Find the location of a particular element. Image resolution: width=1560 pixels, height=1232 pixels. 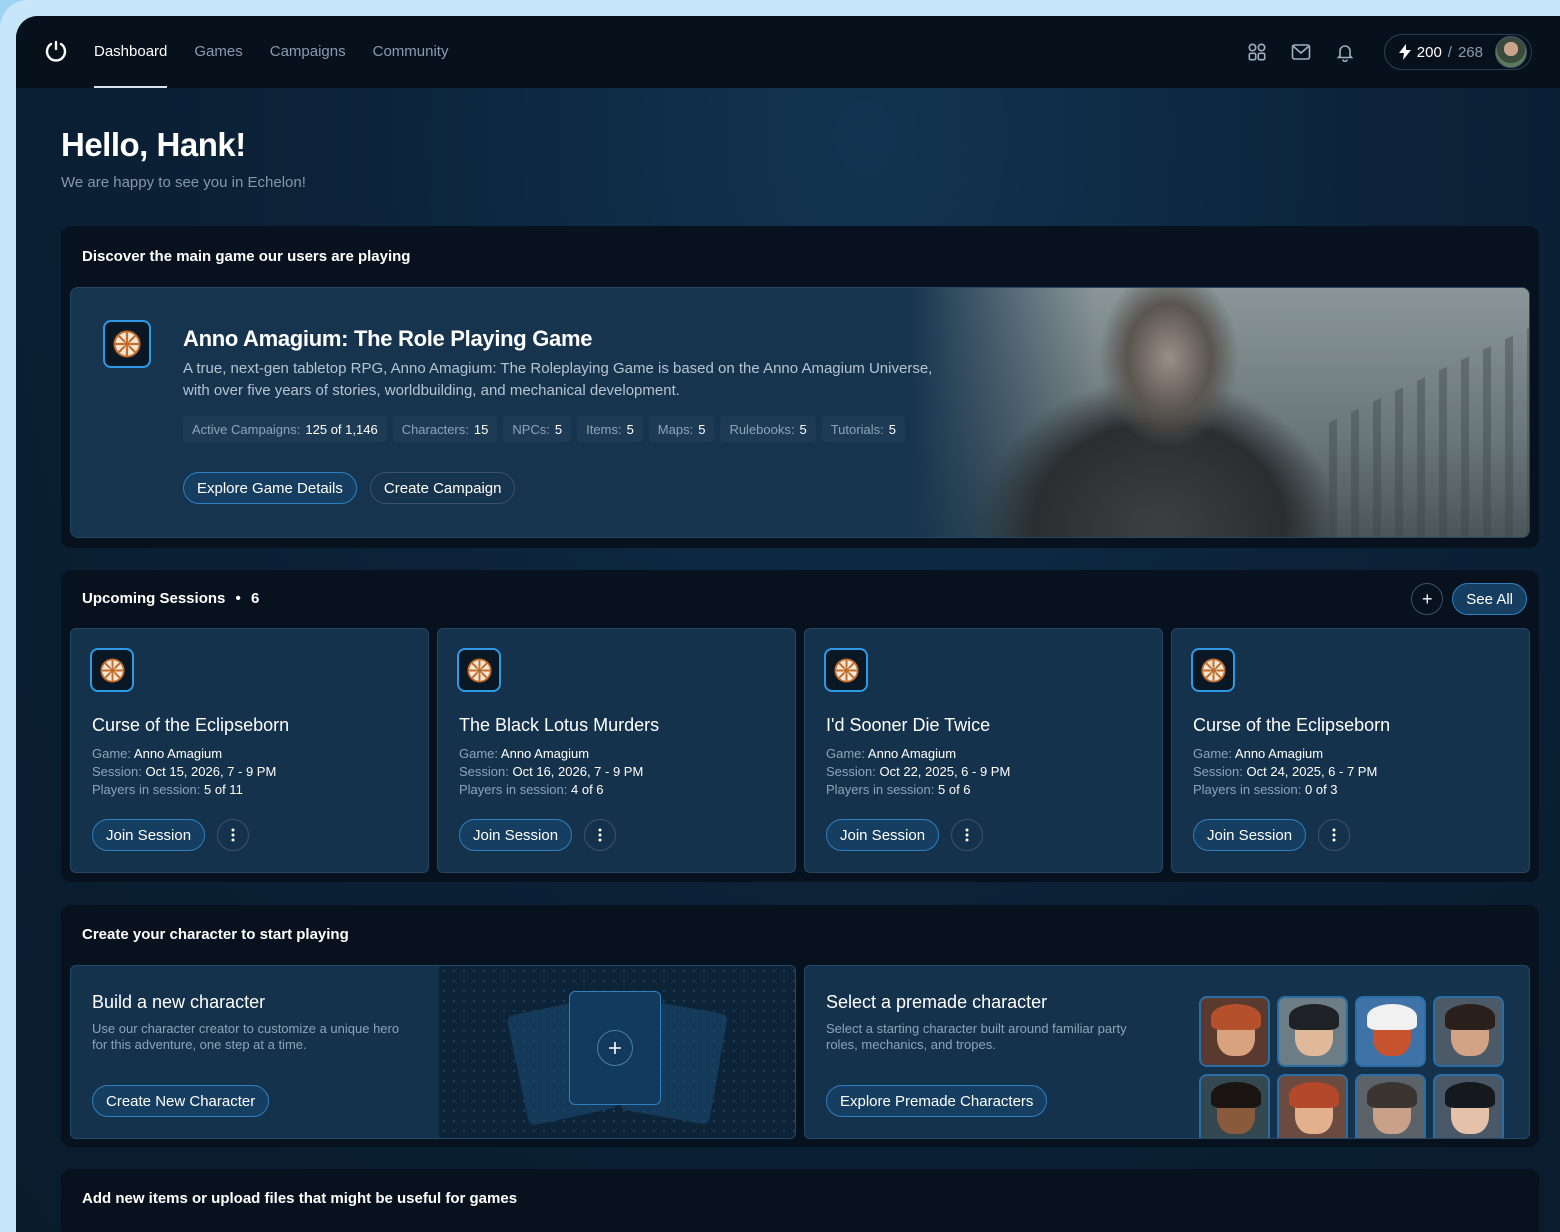

stat-label: Items: is located at coordinates (604, 429).